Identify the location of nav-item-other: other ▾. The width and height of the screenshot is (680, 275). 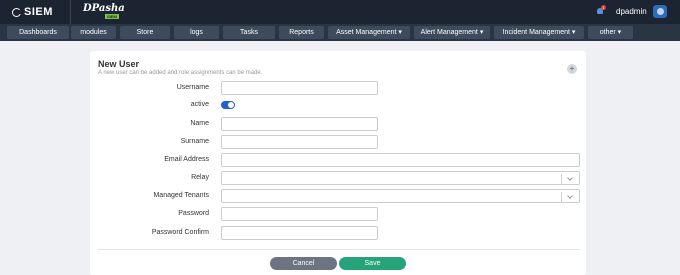
(610, 32).